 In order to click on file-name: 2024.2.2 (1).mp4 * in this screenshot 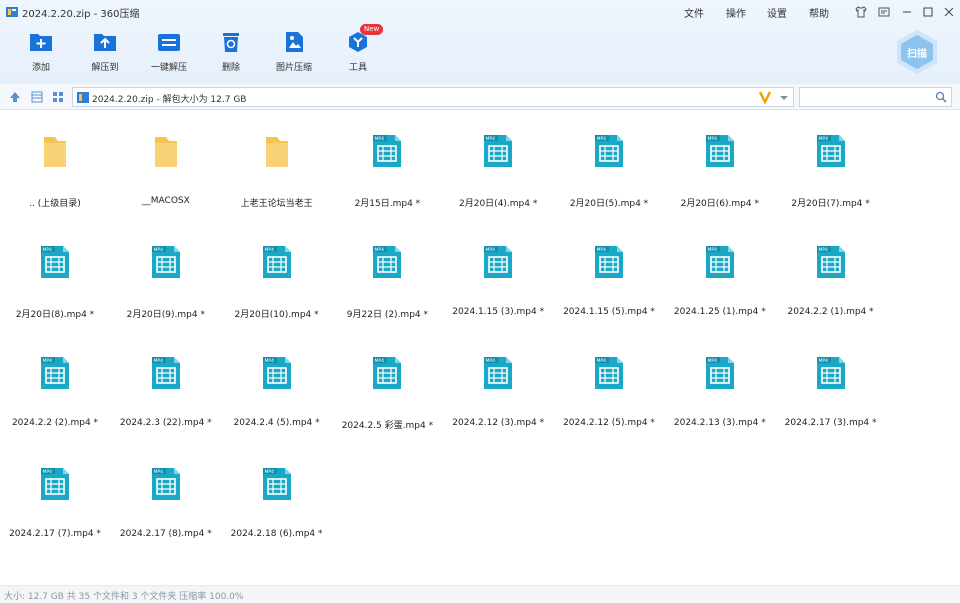, I will do `click(830, 312)`.